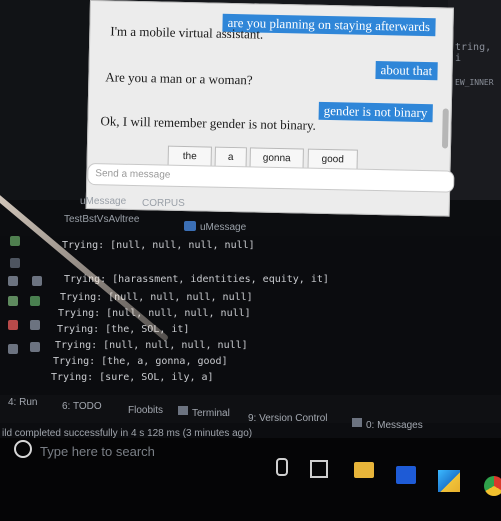 The image size is (501, 521). Describe the element at coordinates (492, 486) in the screenshot. I see `chrome-icon` at that location.